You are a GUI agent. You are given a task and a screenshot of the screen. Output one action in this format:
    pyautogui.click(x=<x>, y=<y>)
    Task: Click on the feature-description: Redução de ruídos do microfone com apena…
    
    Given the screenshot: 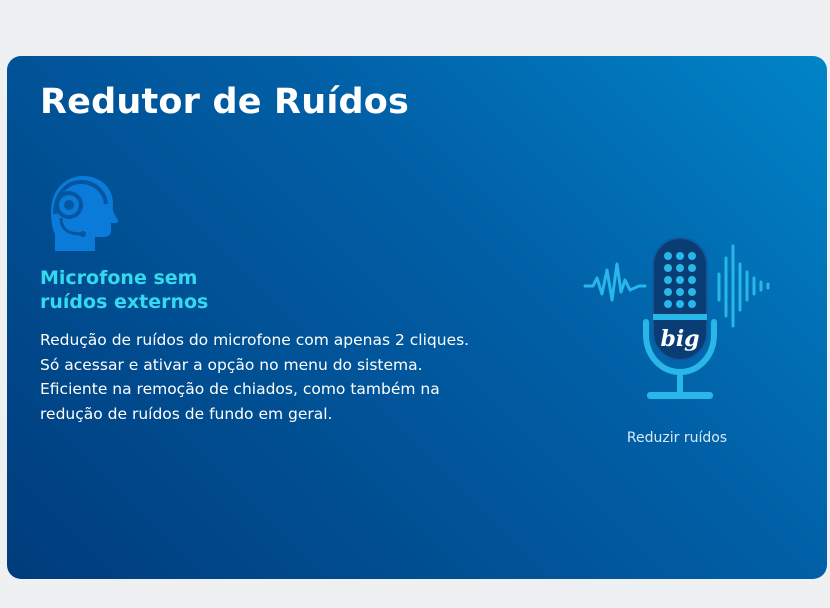 What is the action you would take?
    pyautogui.click(x=280, y=377)
    